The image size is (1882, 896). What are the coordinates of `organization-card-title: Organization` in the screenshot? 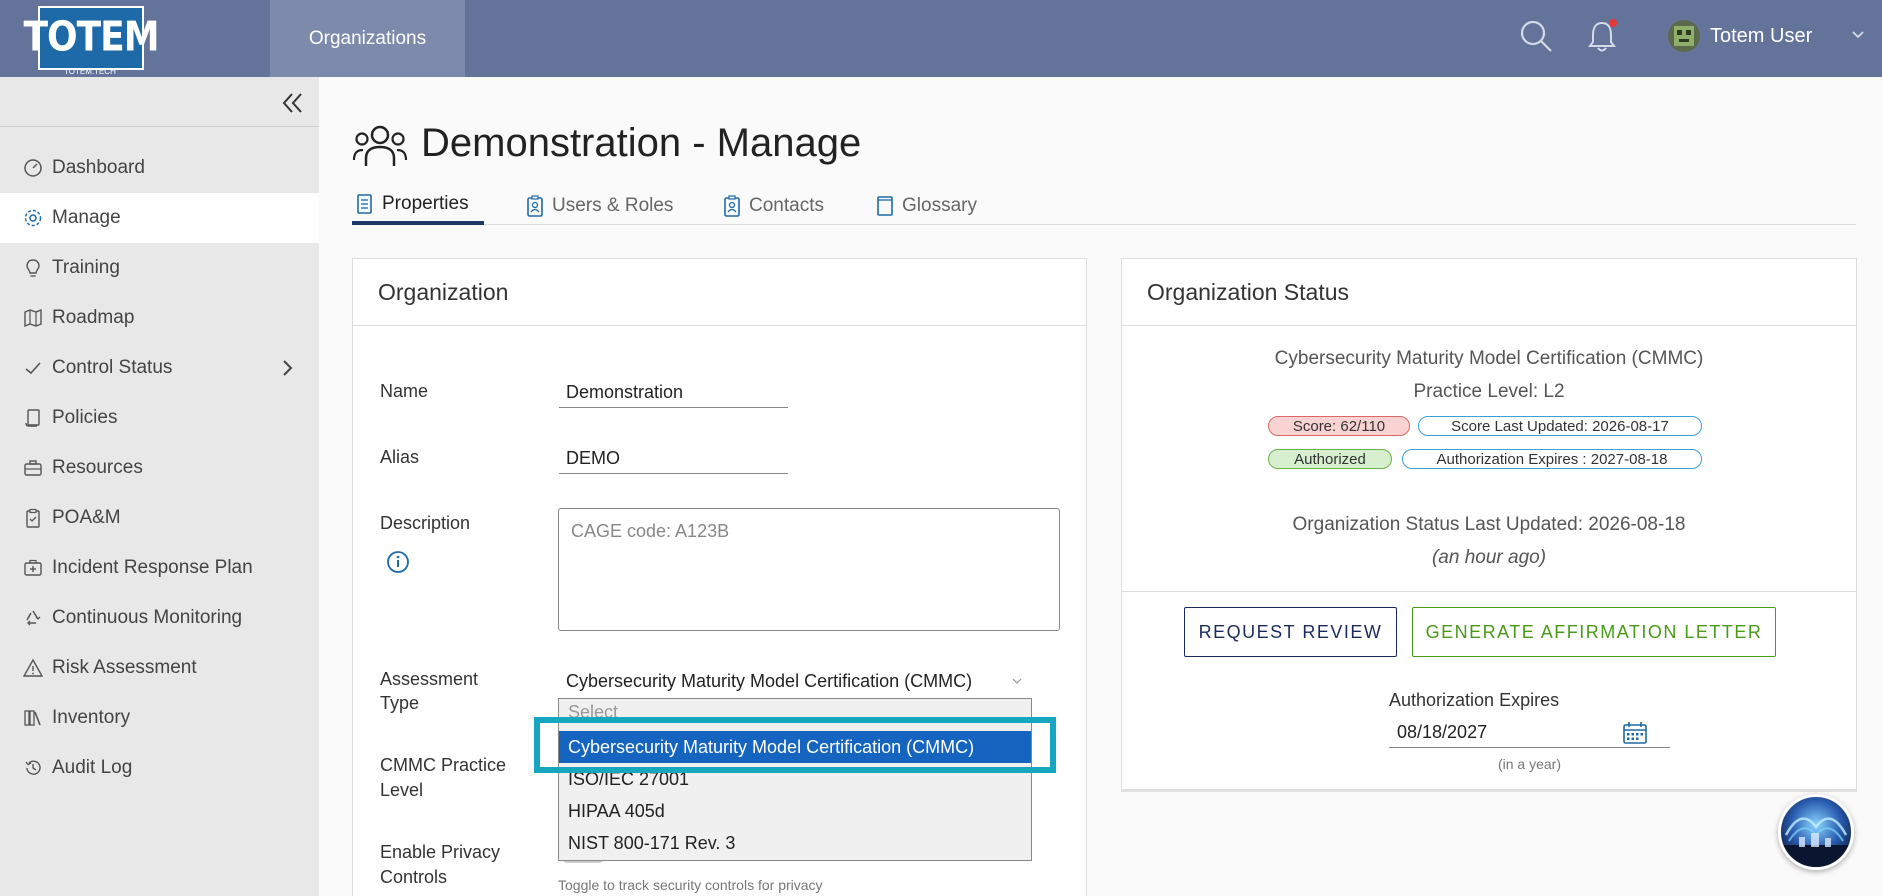 It's located at (719, 292).